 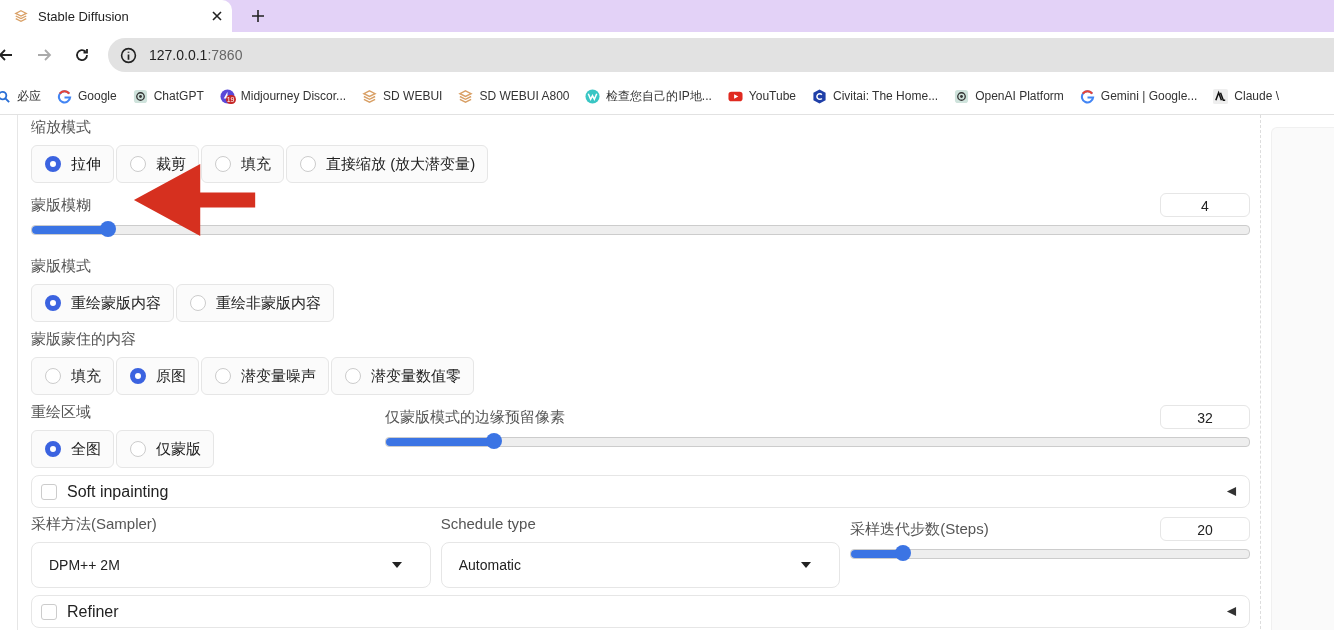 I want to click on bookmark-label: Claude \, so click(x=1257, y=96).